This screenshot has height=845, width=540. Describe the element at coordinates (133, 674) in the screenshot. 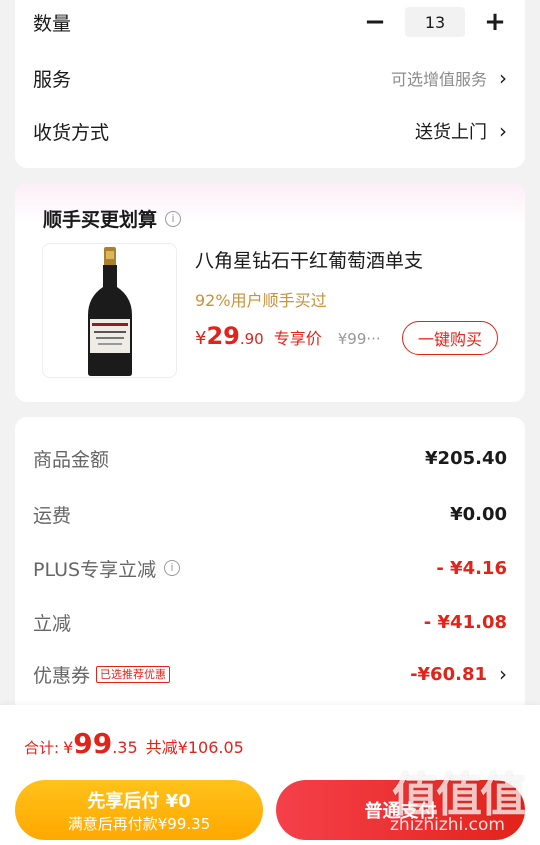

I see `coupon-badge: 已选推荐优惠` at that location.